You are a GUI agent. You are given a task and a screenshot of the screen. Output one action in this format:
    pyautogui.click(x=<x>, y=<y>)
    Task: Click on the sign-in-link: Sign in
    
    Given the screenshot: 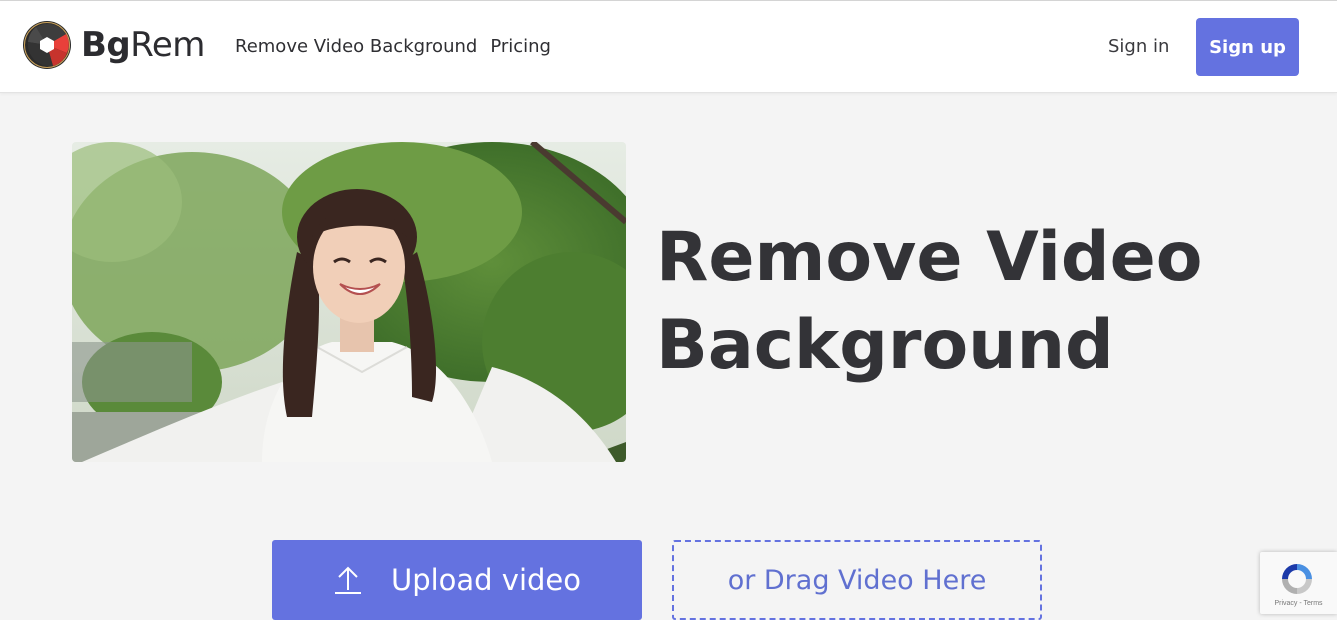 What is the action you would take?
    pyautogui.click(x=1138, y=47)
    